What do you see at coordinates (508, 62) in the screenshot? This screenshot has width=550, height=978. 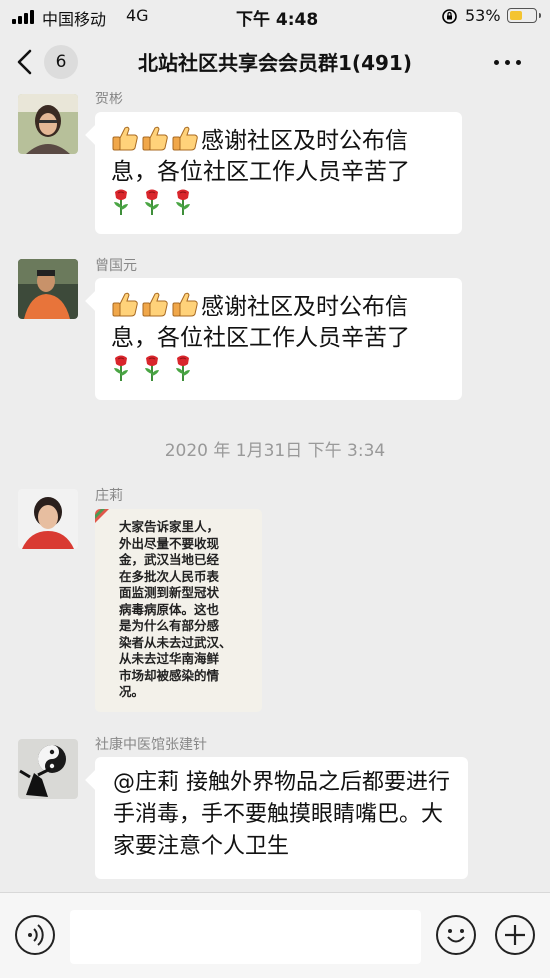 I see `more-button` at bounding box center [508, 62].